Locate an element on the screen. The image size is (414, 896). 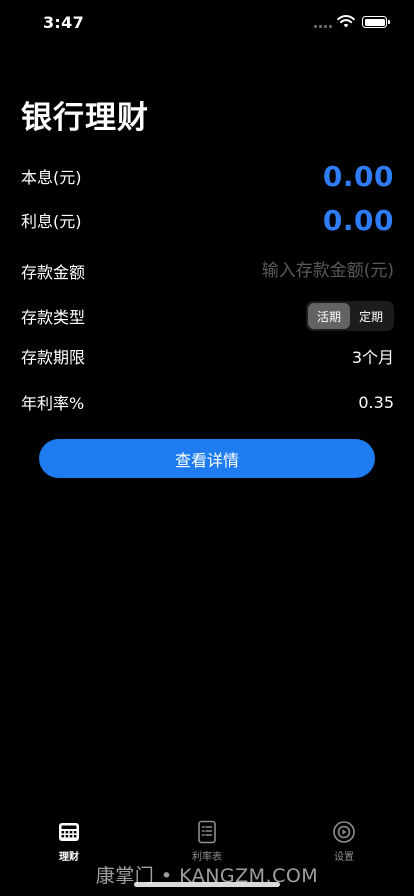
battery-cap is located at coordinates (389, 22).